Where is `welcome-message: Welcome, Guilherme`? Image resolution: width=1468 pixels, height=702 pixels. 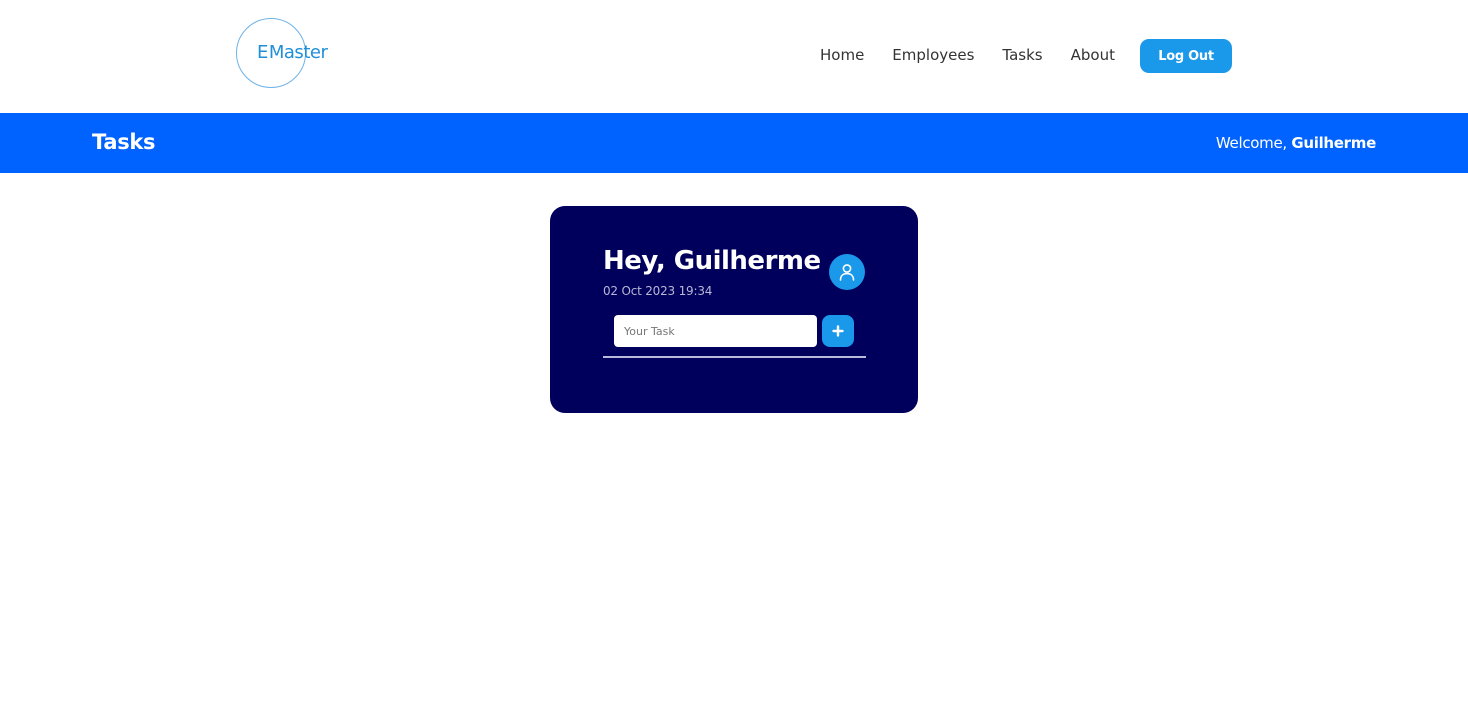 welcome-message: Welcome, Guilherme is located at coordinates (1296, 143).